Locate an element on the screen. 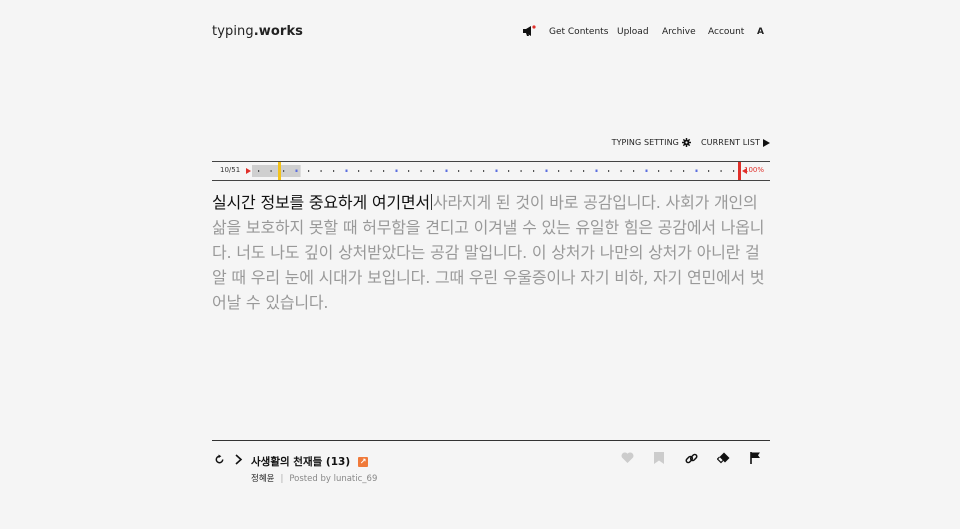  content-title: 사생활의 천재들 (13) is located at coordinates (300, 461).